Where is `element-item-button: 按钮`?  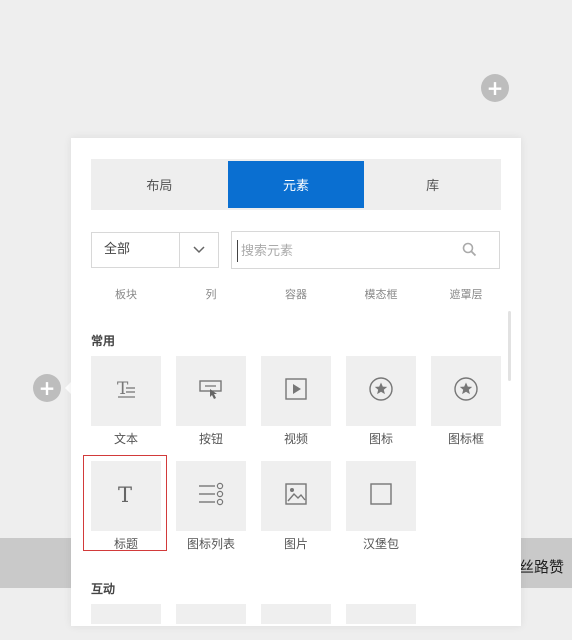
element-item-button: 按钮 is located at coordinates (211, 401).